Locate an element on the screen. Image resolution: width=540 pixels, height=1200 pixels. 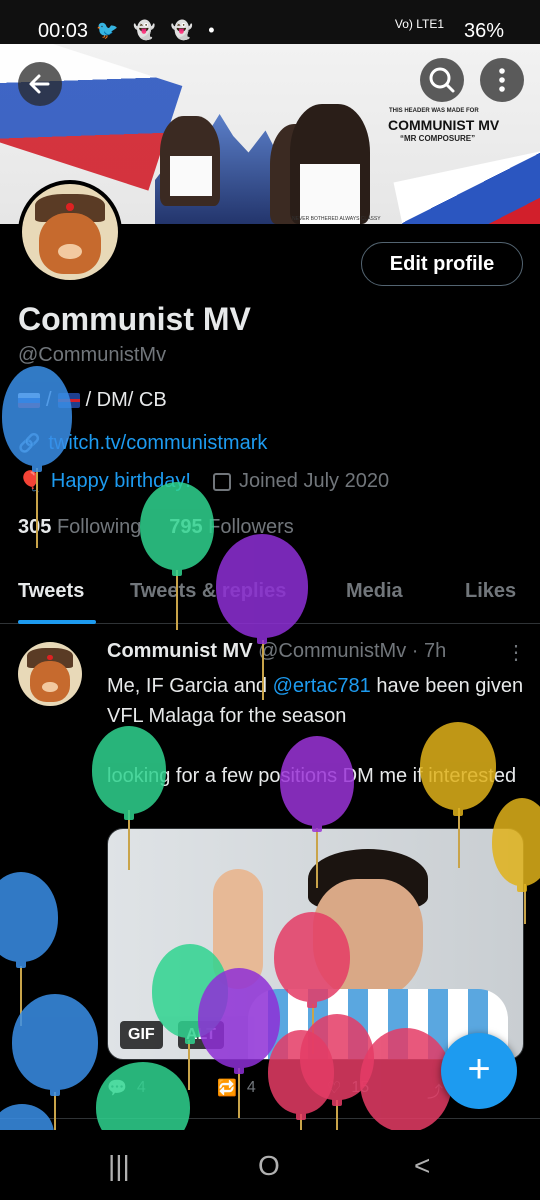
network-indicator: Vo) LTE1 is located at coordinates (419, 24).